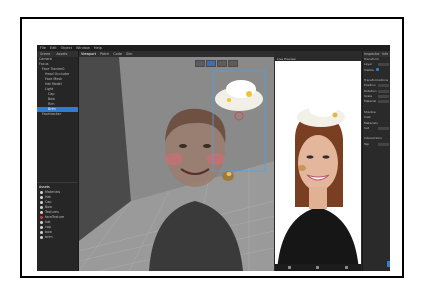 This screenshot has height=293, width=424. Describe the element at coordinates (367, 143) in the screenshot. I see `inspector-row-label: Tap` at that location.